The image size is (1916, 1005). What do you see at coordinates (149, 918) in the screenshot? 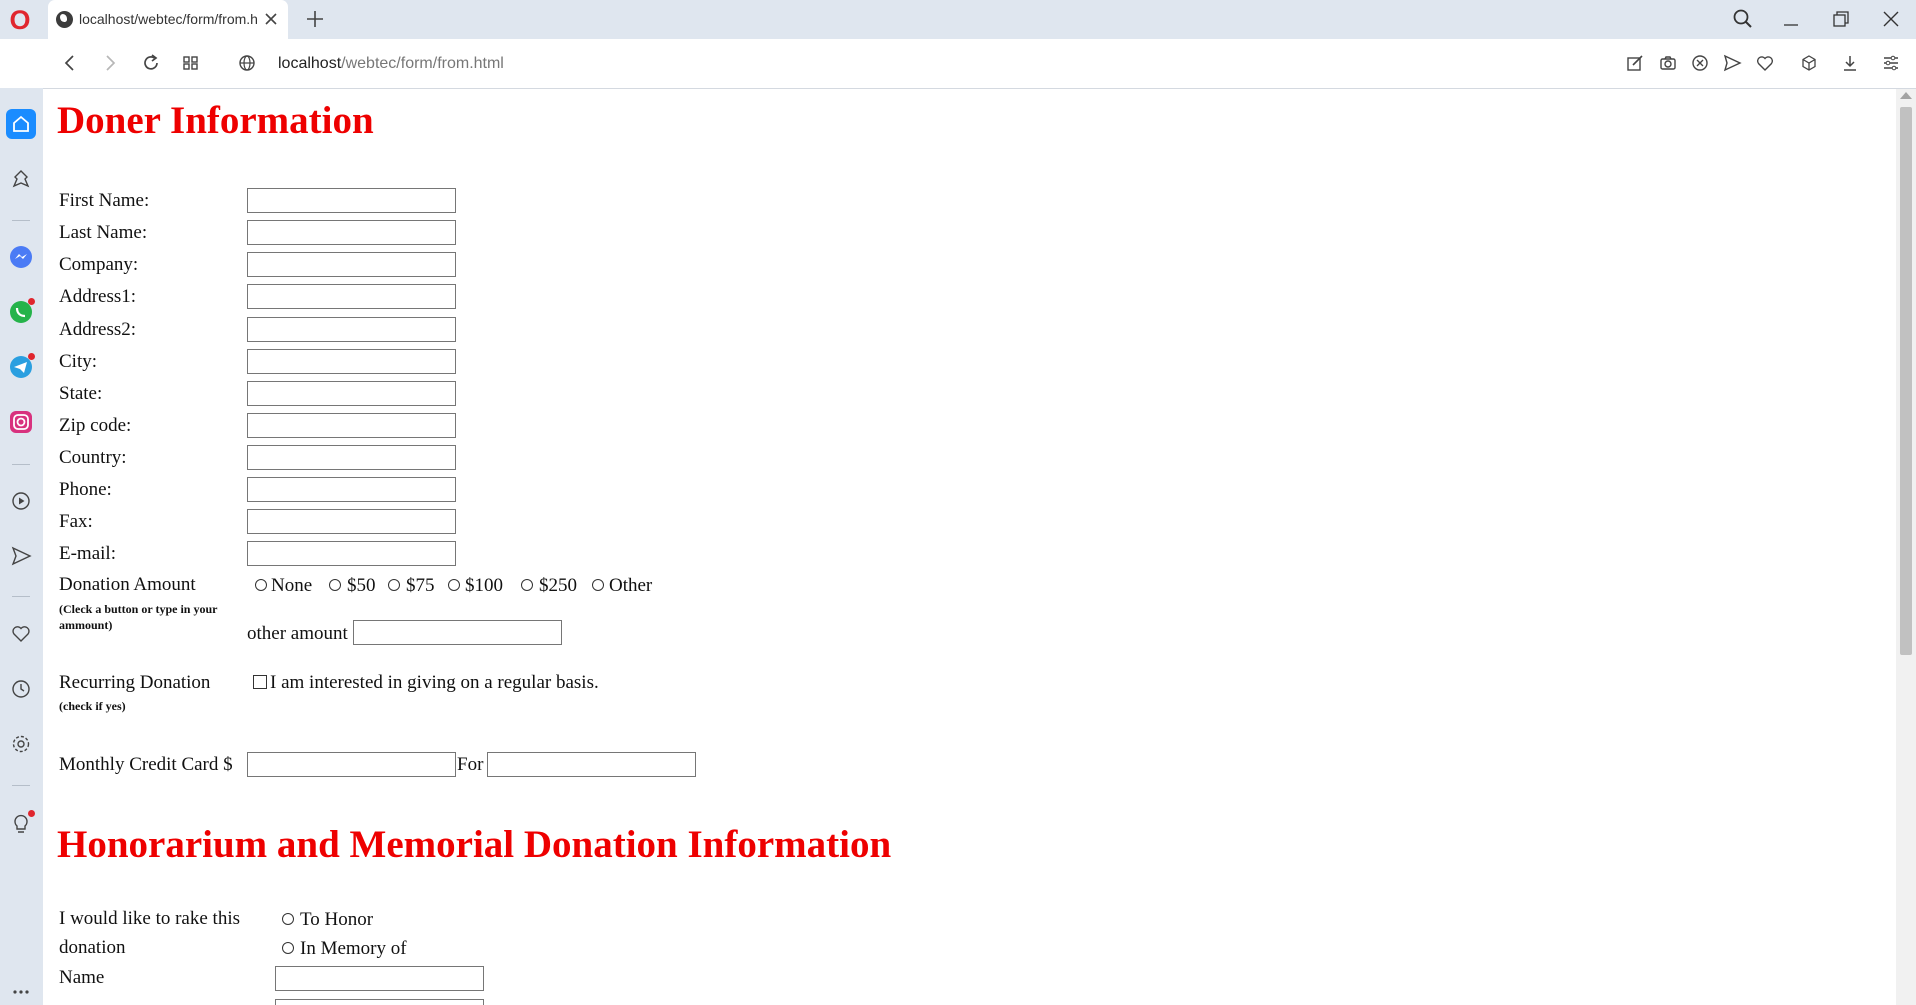
I see `honorarium-prompt-line1: I would like to rake this` at bounding box center [149, 918].